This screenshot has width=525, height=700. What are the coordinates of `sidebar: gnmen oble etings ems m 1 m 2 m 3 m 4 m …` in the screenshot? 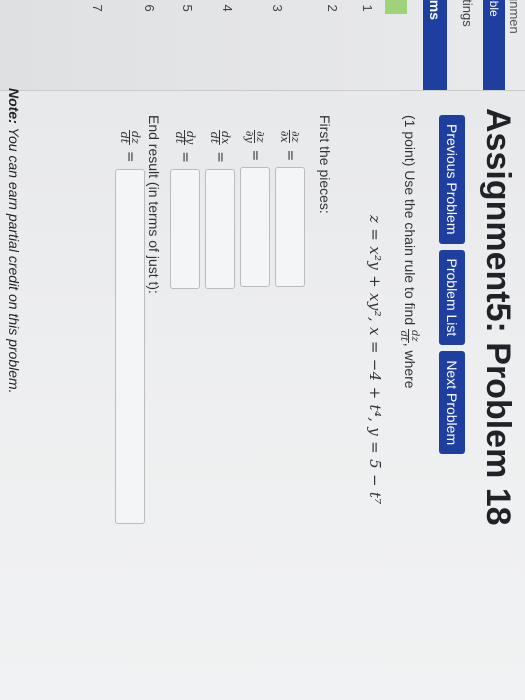 It's located at (262, 45).